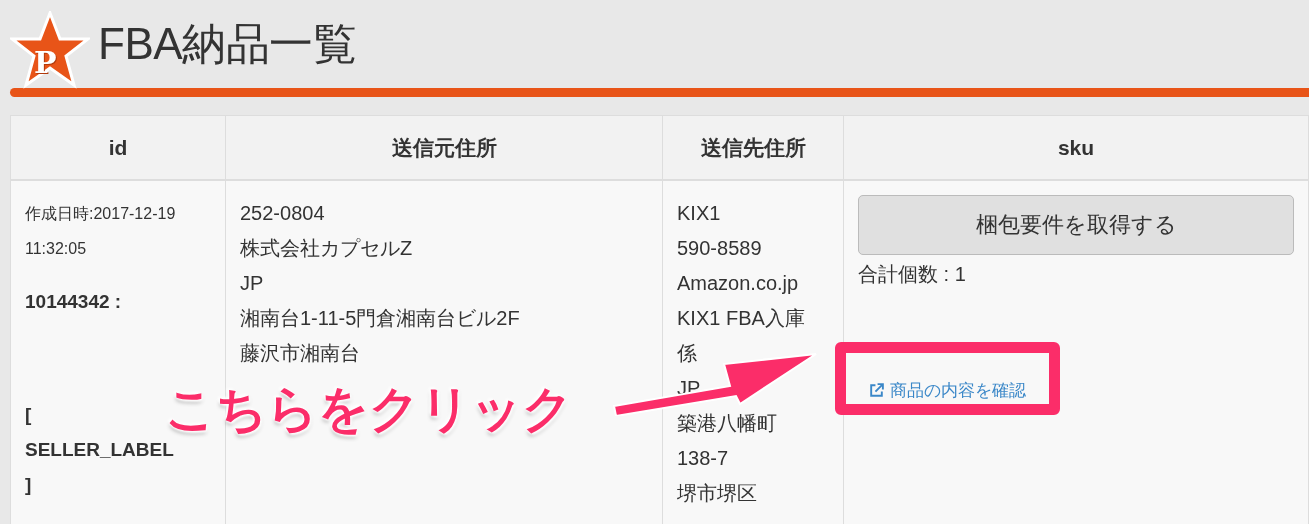 This screenshot has width=1309, height=524. I want to click on get-packing-button: 梱包要件を取得する, so click(1076, 225).